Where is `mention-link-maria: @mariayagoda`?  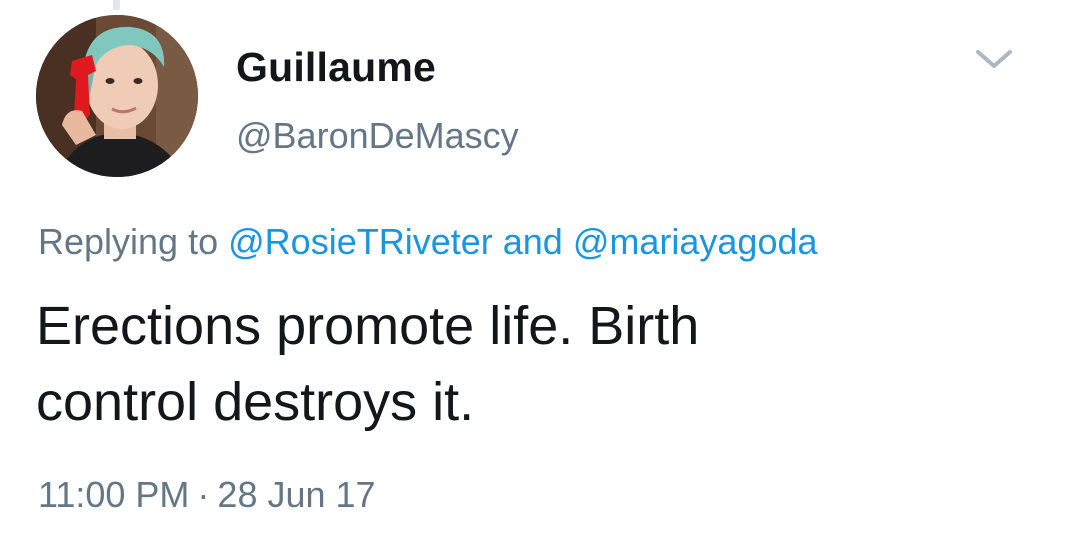
mention-link-maria: @mariayagoda is located at coordinates (695, 241).